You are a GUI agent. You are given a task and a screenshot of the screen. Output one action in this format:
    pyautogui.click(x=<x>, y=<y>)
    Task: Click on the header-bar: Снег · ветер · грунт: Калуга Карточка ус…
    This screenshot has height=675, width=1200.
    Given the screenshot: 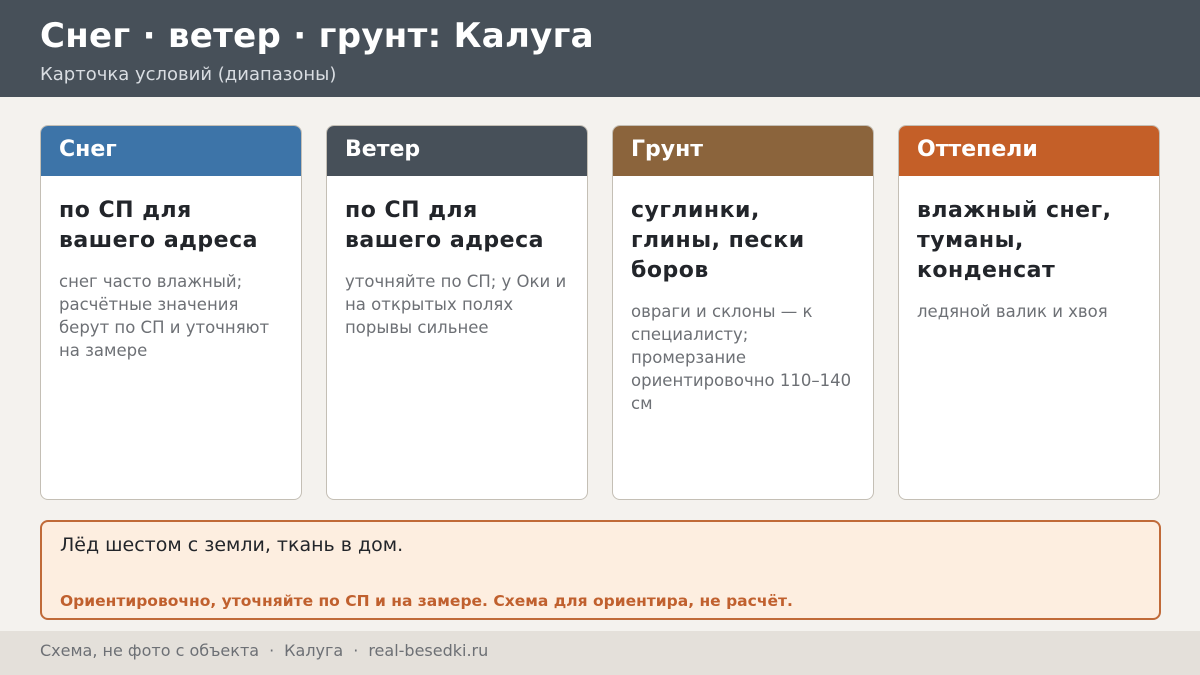 What is the action you would take?
    pyautogui.click(x=600, y=48)
    